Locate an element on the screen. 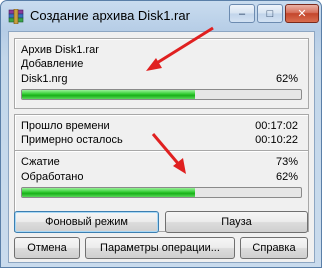 The height and width of the screenshot is (270, 324). total-progress-bar is located at coordinates (161, 192).